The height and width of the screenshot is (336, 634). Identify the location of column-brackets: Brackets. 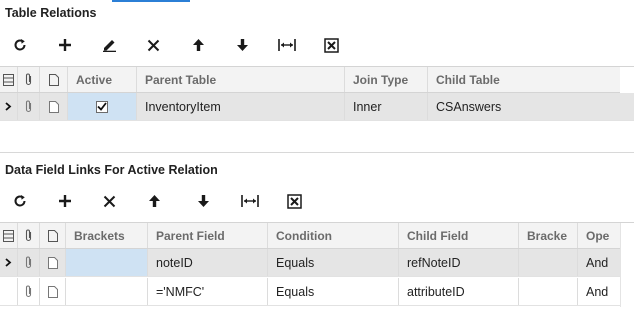
(107, 235).